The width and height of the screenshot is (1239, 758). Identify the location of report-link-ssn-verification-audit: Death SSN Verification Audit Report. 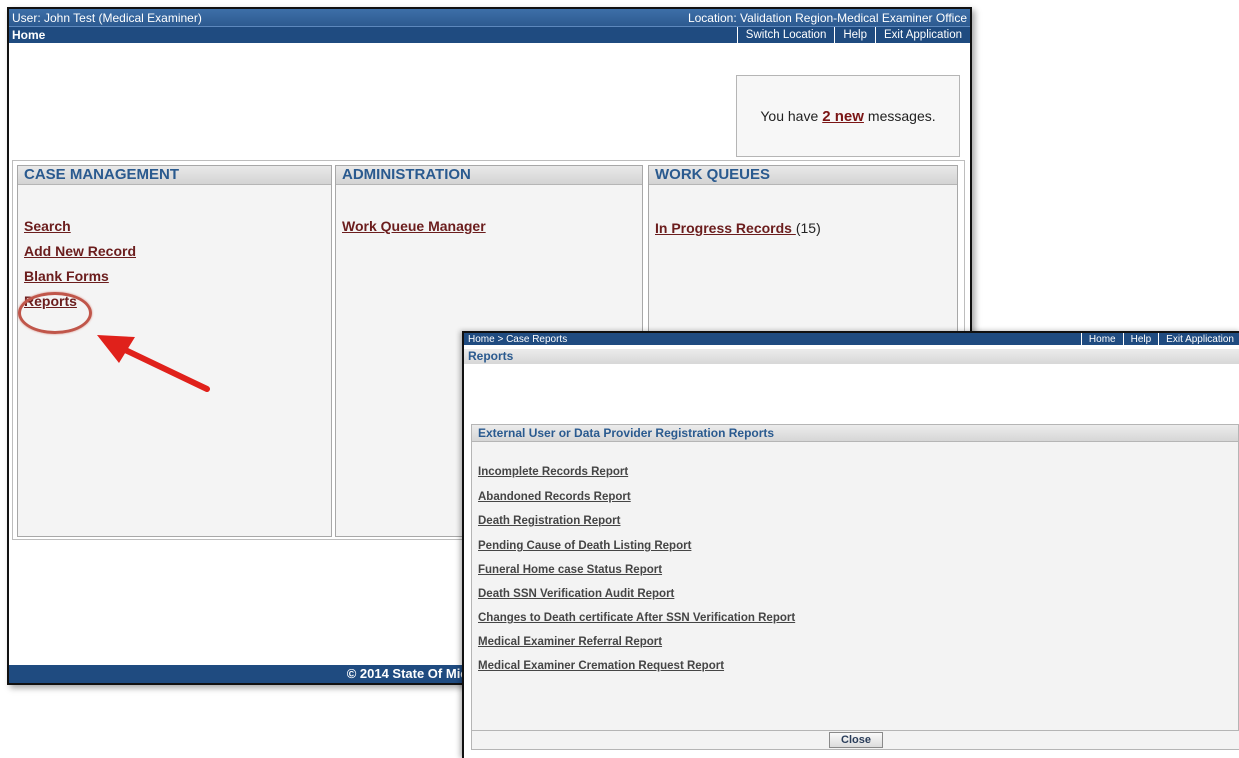
(576, 594).